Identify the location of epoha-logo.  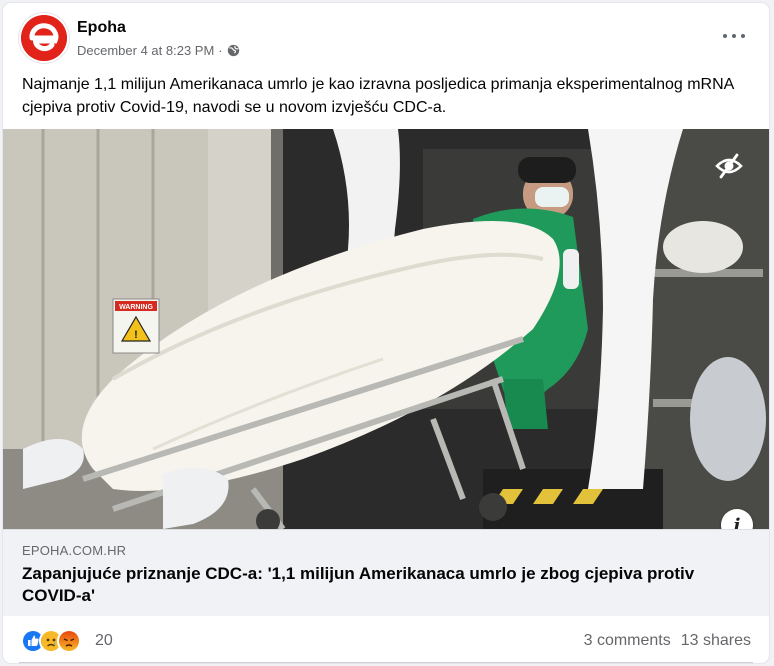
(44, 38).